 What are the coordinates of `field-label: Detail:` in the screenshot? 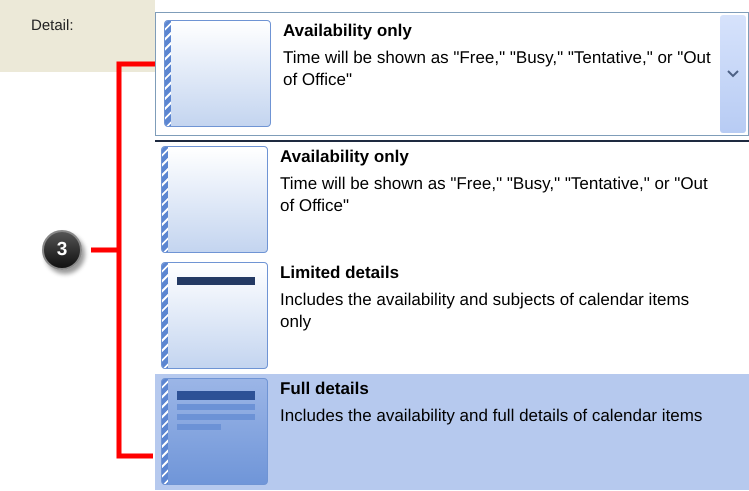 It's located at (52, 25).